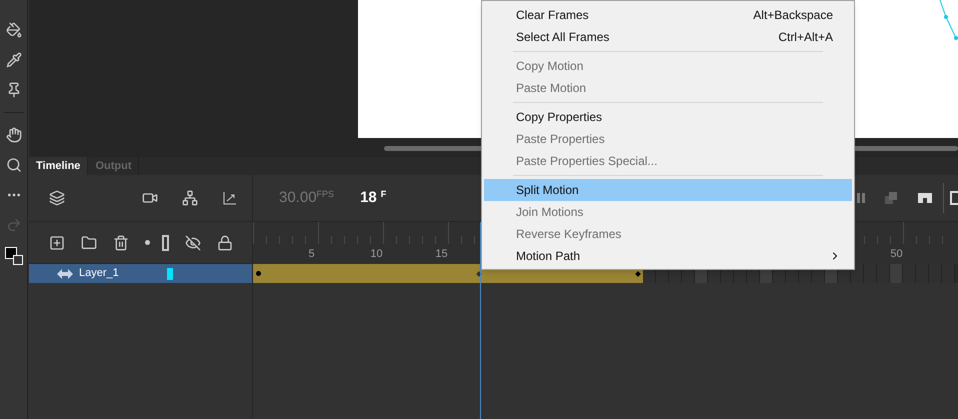  I want to click on paint-bucket-icon, so click(14, 30).